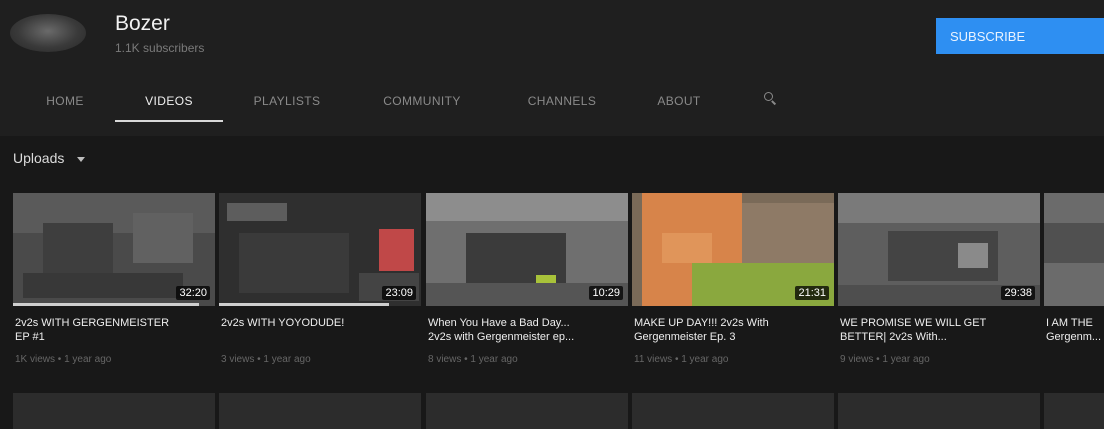 This screenshot has height=429, width=1104. What do you see at coordinates (1020, 36) in the screenshot?
I see `subscribe-button: SUBSCRIBE` at bounding box center [1020, 36].